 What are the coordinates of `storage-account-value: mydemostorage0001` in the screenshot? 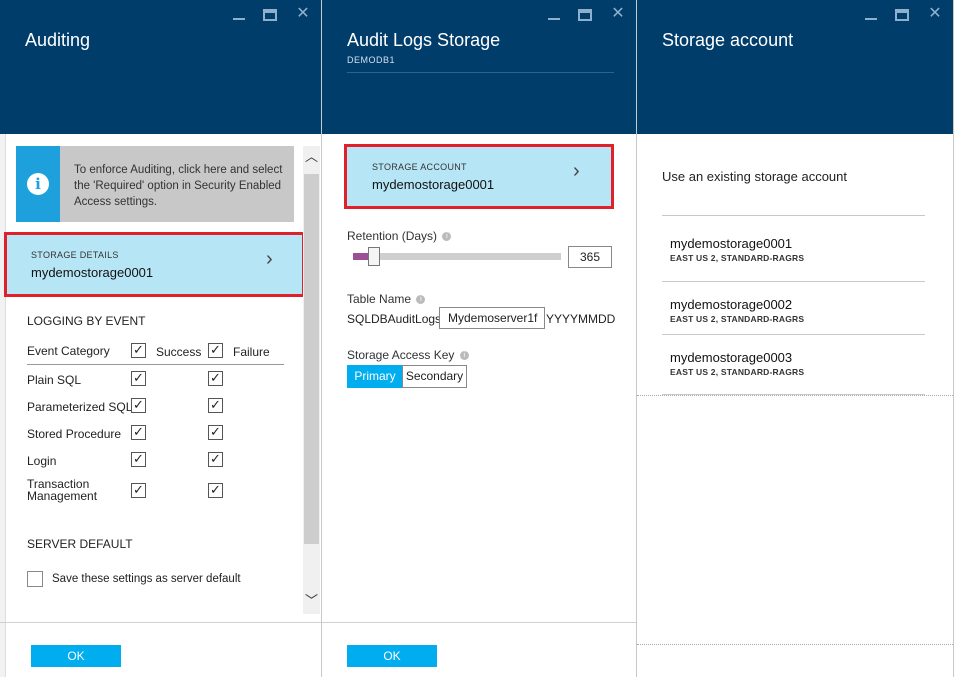 It's located at (433, 184).